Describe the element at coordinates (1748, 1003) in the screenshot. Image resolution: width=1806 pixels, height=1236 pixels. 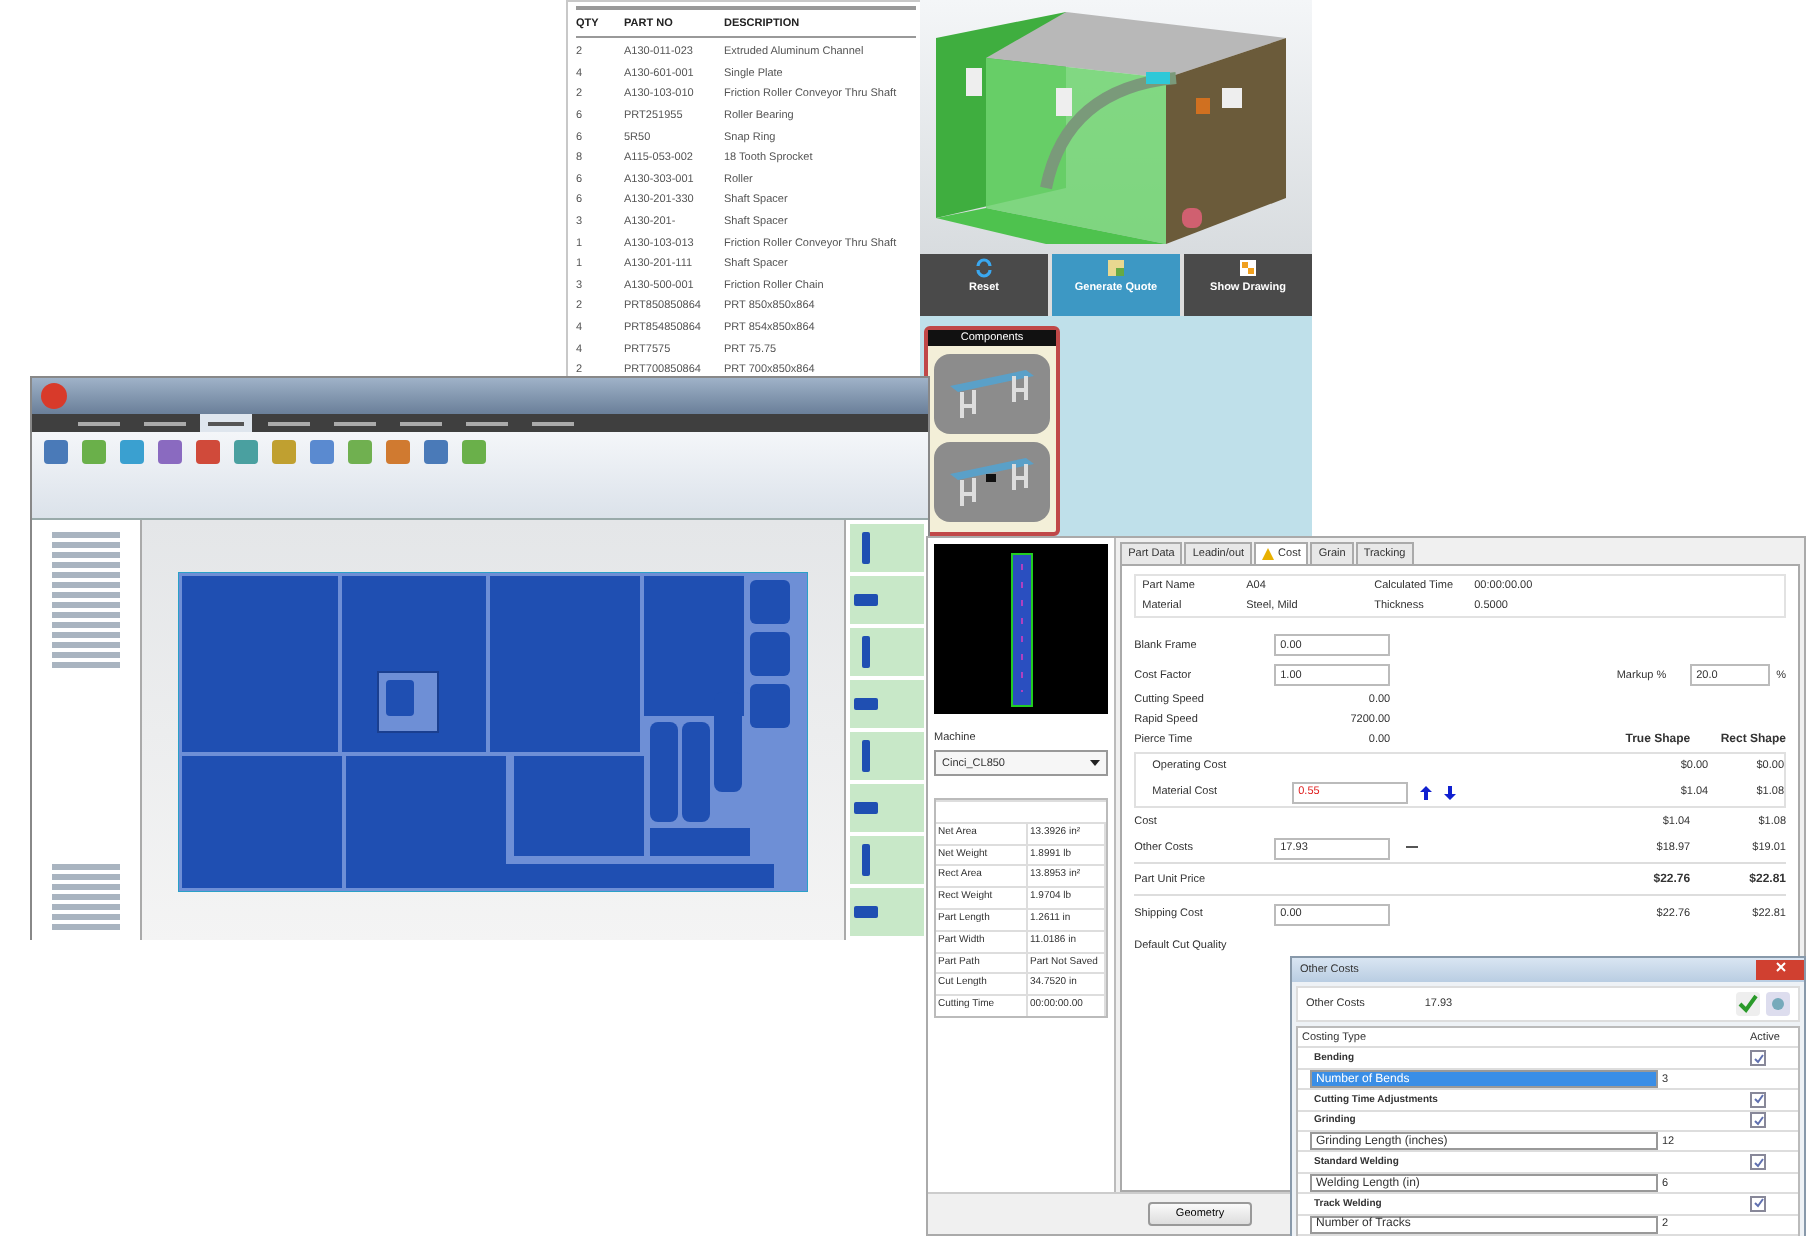
I see `checkmark-icon` at that location.